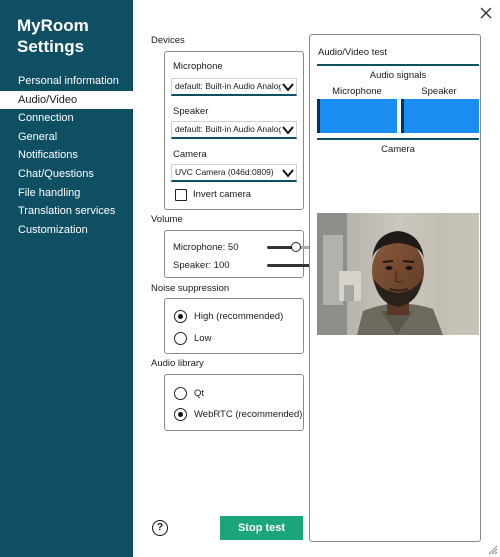  What do you see at coordinates (228, 86) in the screenshot?
I see `microphone-select-value: default: Built-in Audio Analog Stereo` at bounding box center [228, 86].